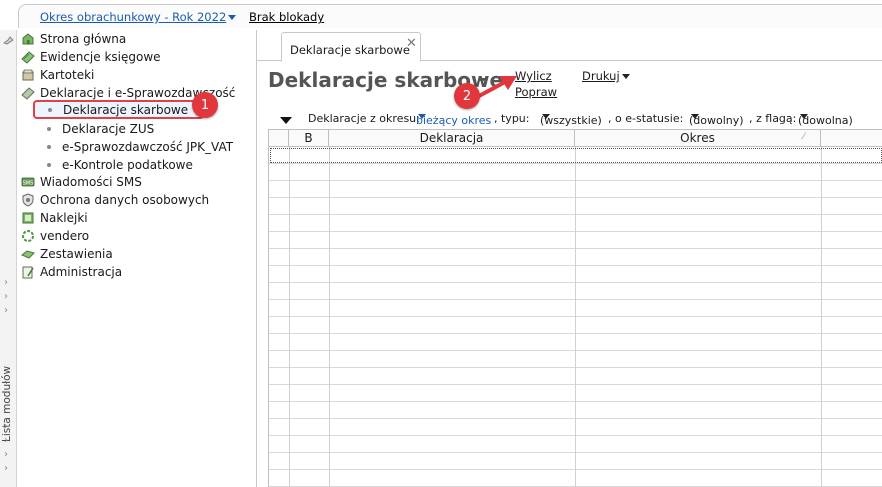 This screenshot has height=487, width=882. Describe the element at coordinates (601, 76) in the screenshot. I see `print-label: Drukuj` at that location.